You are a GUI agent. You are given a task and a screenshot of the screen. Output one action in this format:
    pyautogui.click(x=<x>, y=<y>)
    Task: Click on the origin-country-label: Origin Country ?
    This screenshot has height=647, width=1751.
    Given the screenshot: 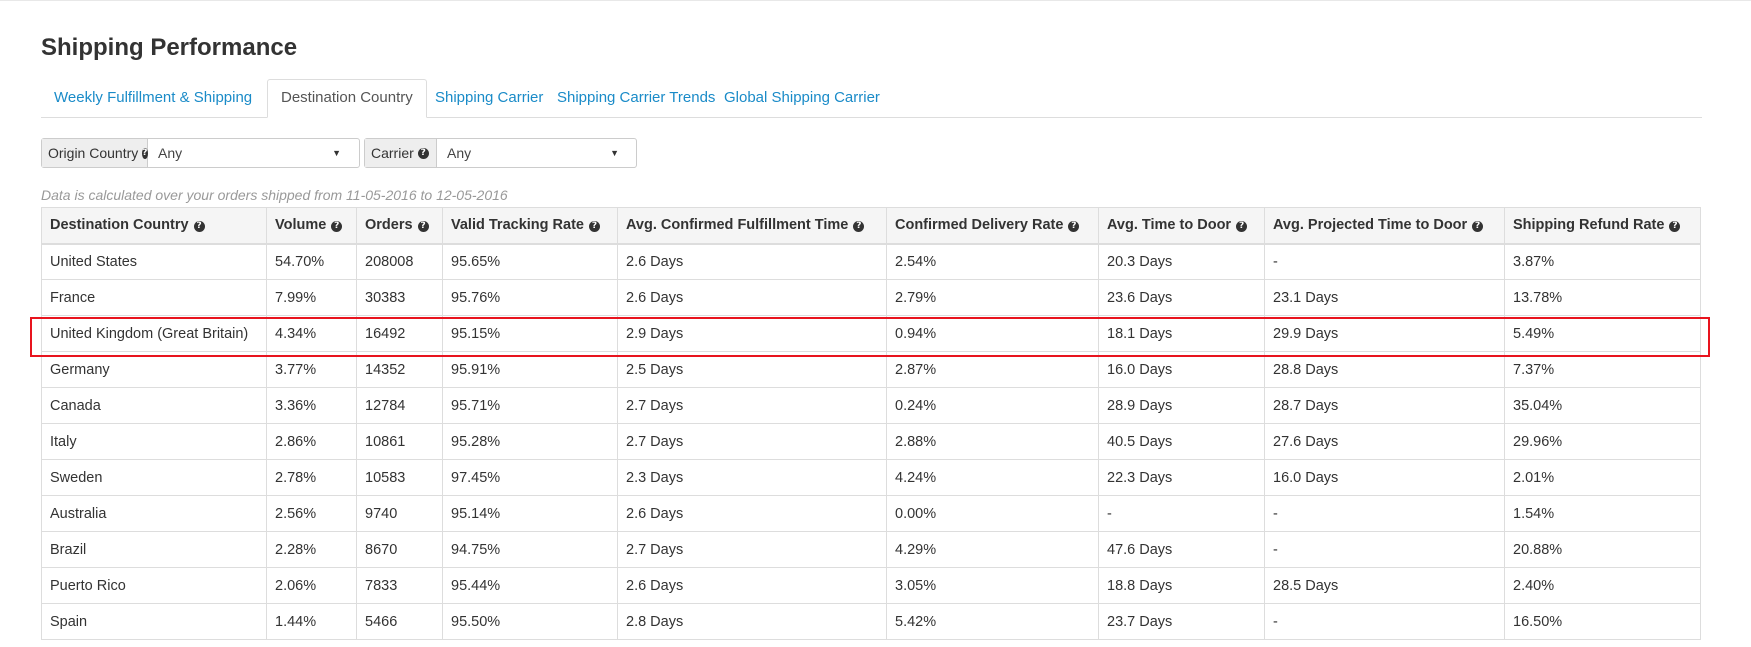 What is the action you would take?
    pyautogui.click(x=95, y=153)
    